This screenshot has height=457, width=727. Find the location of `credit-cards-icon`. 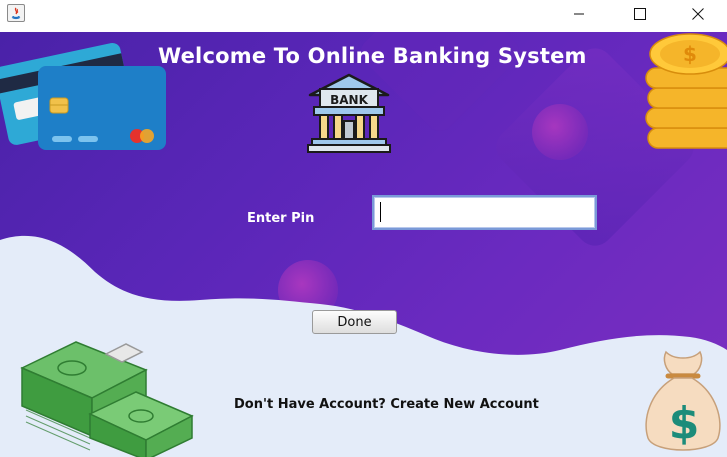

credit-cards-icon is located at coordinates (83, 96).